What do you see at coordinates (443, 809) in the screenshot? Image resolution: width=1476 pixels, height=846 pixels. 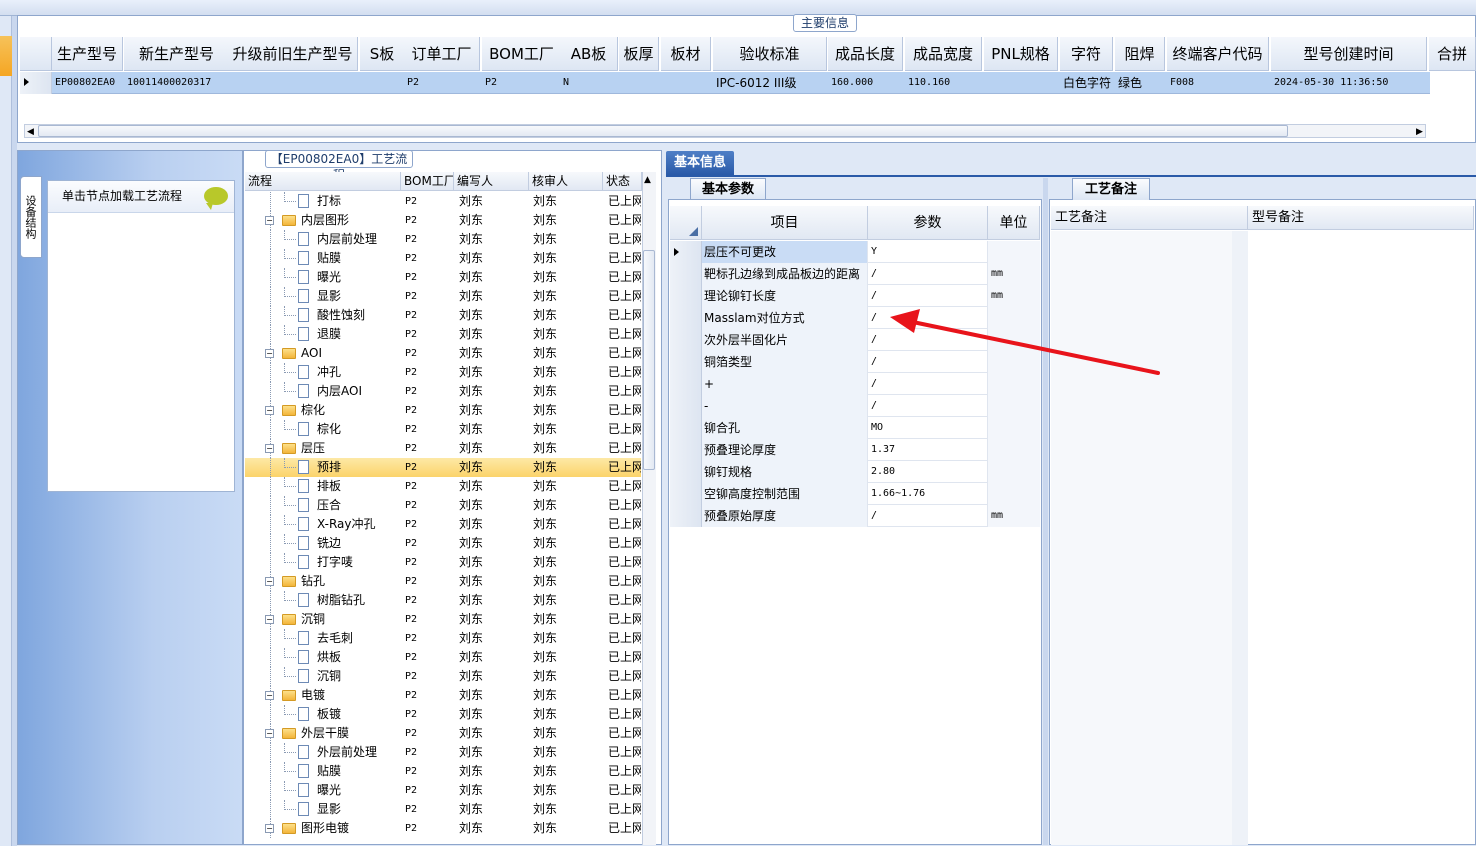 I see `tree-row: 显影 P2 刘东 刘东 已上网` at bounding box center [443, 809].